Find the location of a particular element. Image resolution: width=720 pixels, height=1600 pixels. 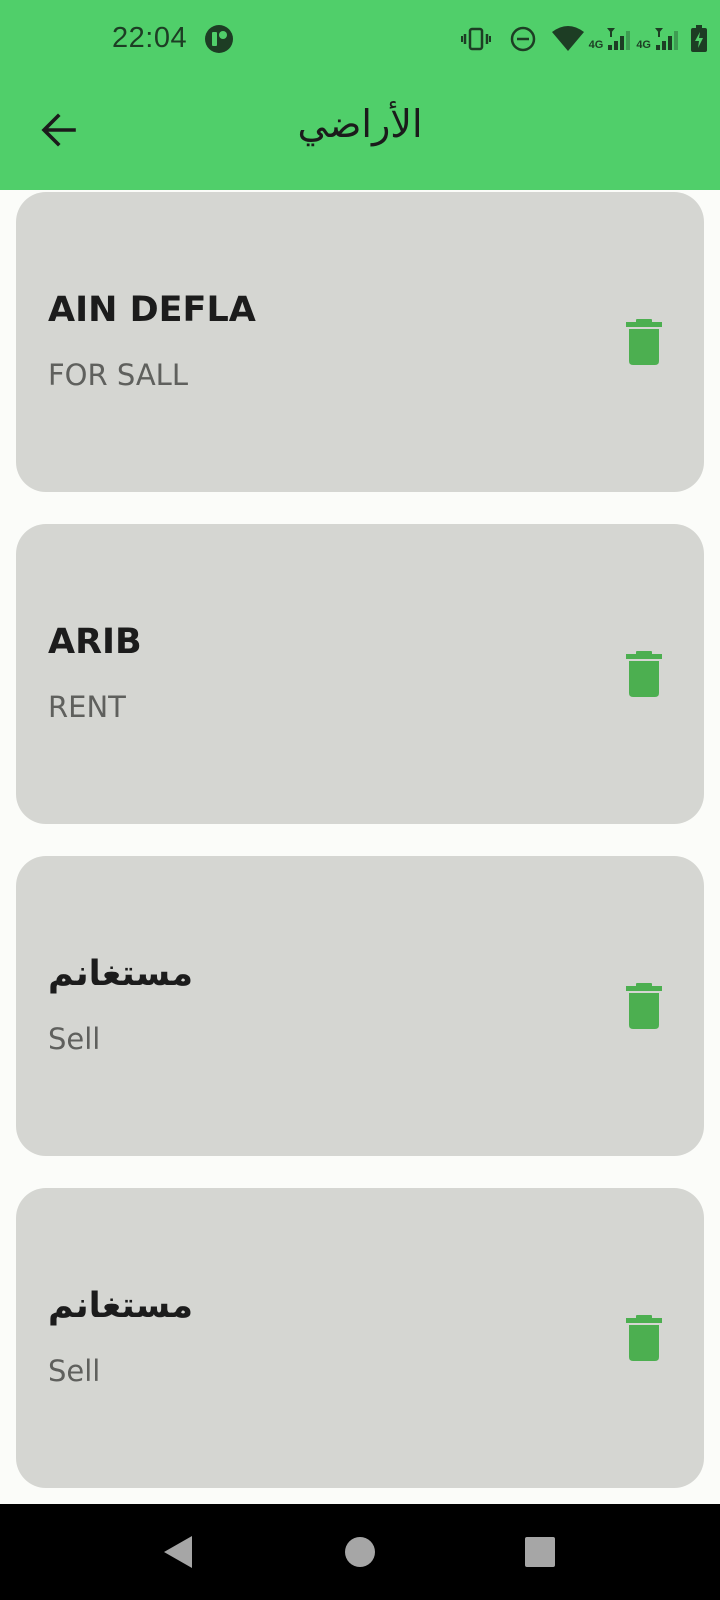

page-title: الأراضي is located at coordinates (360, 124).